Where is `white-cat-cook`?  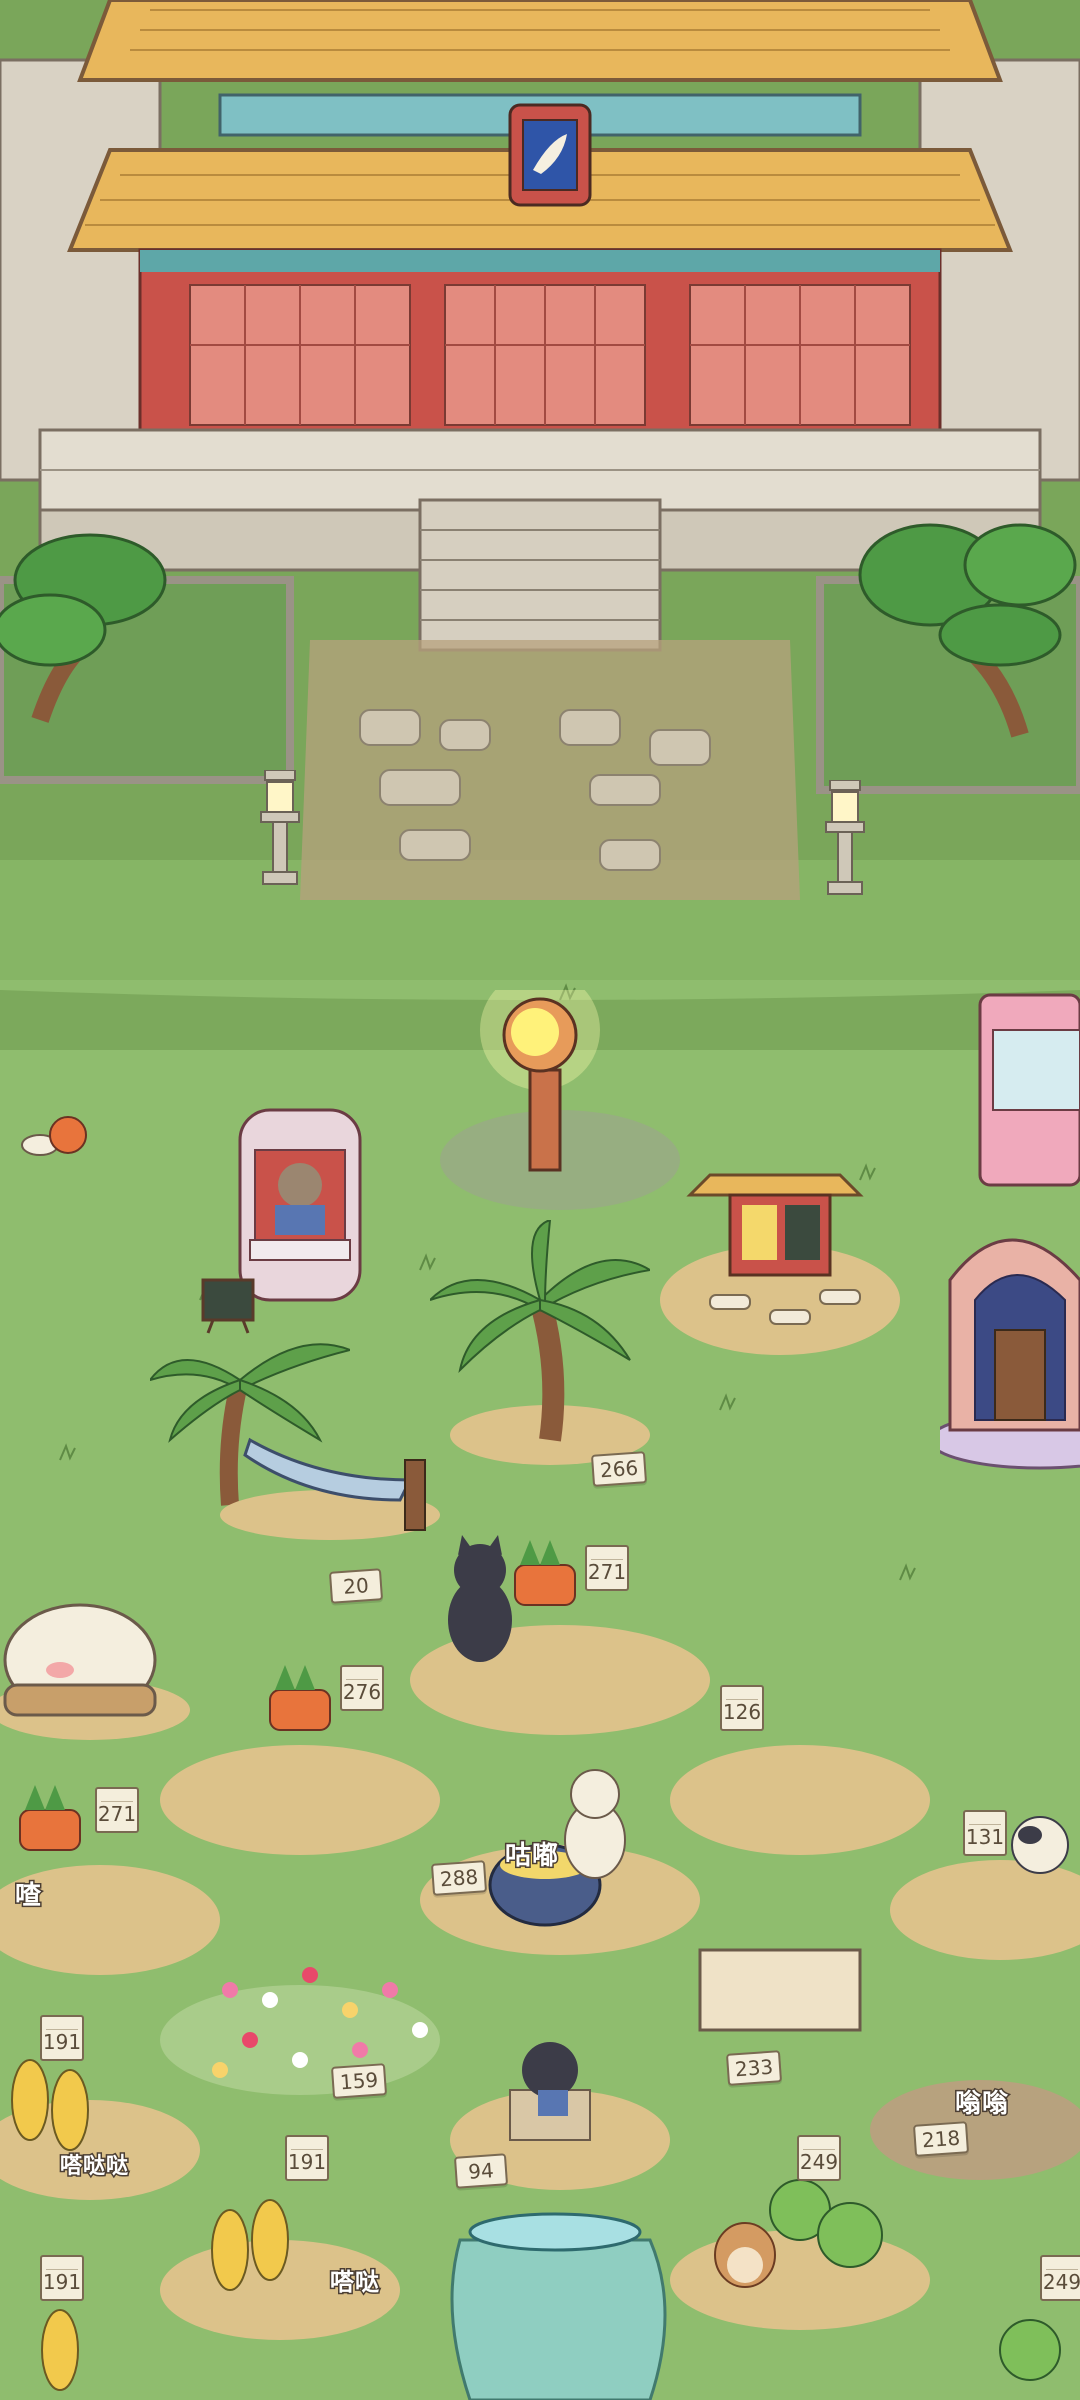 white-cat-cook is located at coordinates (595, 1820).